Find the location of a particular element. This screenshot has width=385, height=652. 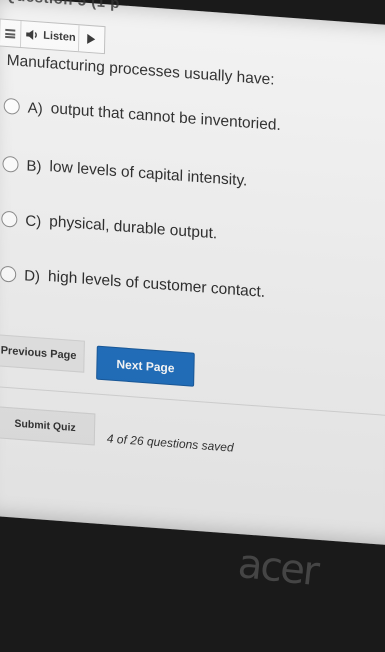

radio-a is located at coordinates (11, 106).